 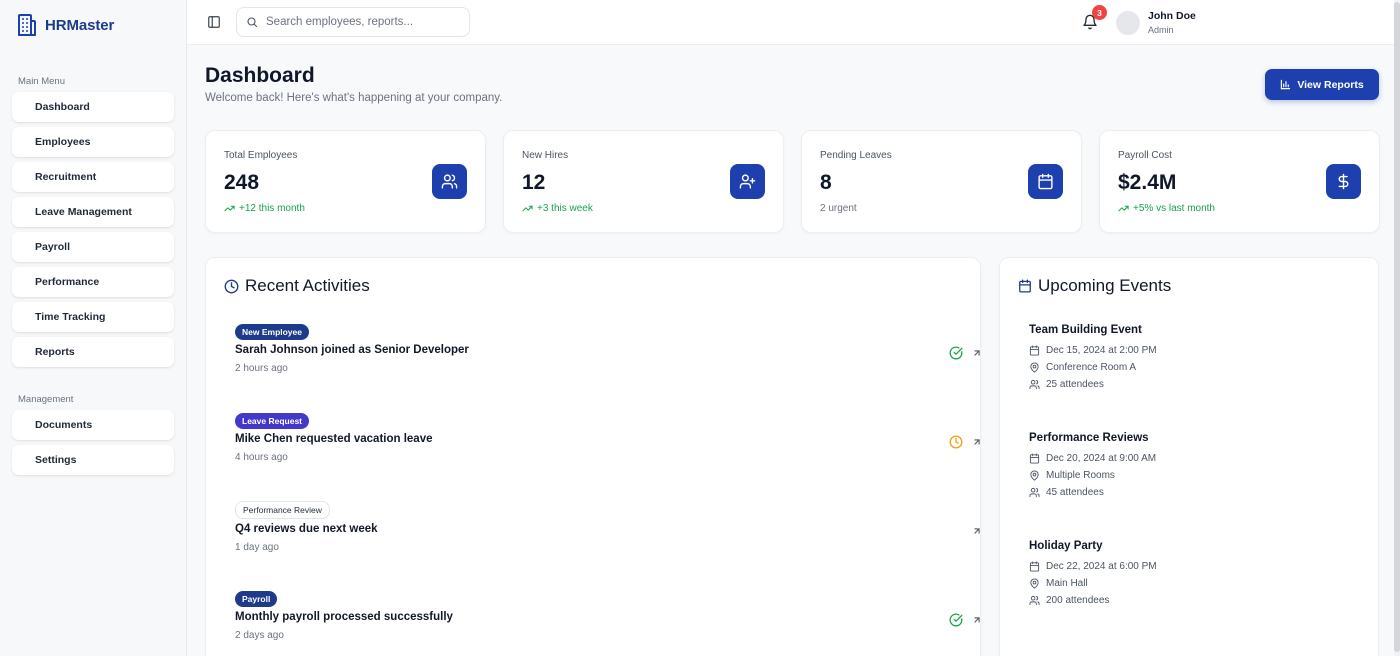 What do you see at coordinates (1147, 182) in the screenshot?
I see `stat-value: $2.4M` at bounding box center [1147, 182].